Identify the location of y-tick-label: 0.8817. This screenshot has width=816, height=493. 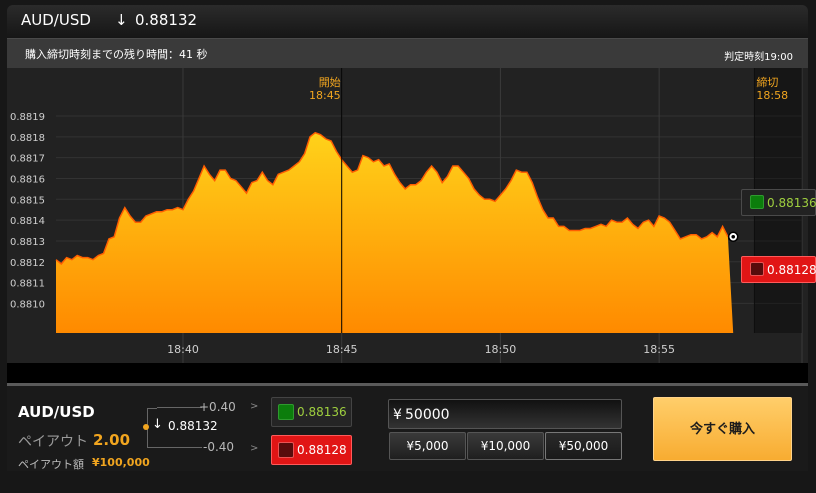
(27, 159).